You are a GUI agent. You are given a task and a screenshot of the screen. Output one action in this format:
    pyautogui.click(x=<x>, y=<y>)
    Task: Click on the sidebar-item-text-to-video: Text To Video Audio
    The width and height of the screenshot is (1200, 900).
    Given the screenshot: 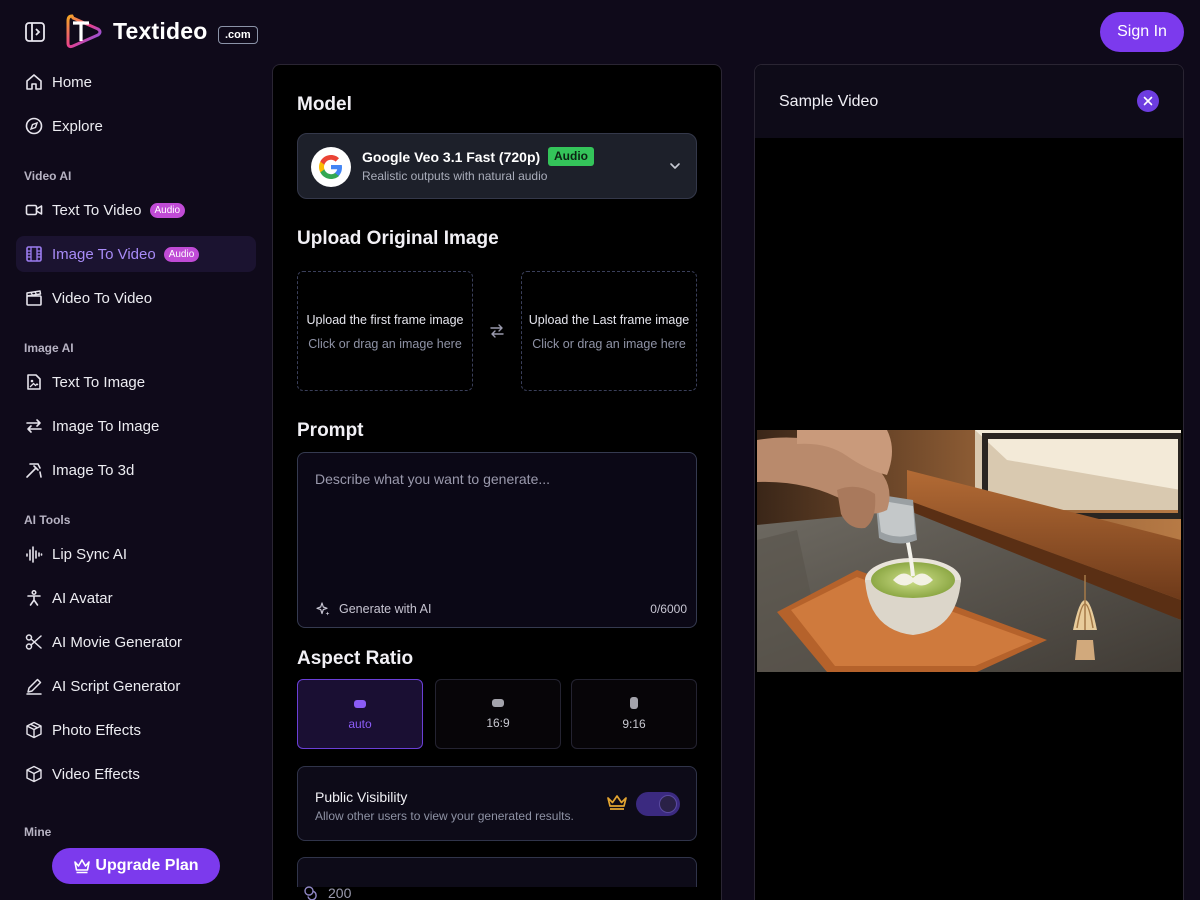 What is the action you would take?
    pyautogui.click(x=136, y=210)
    